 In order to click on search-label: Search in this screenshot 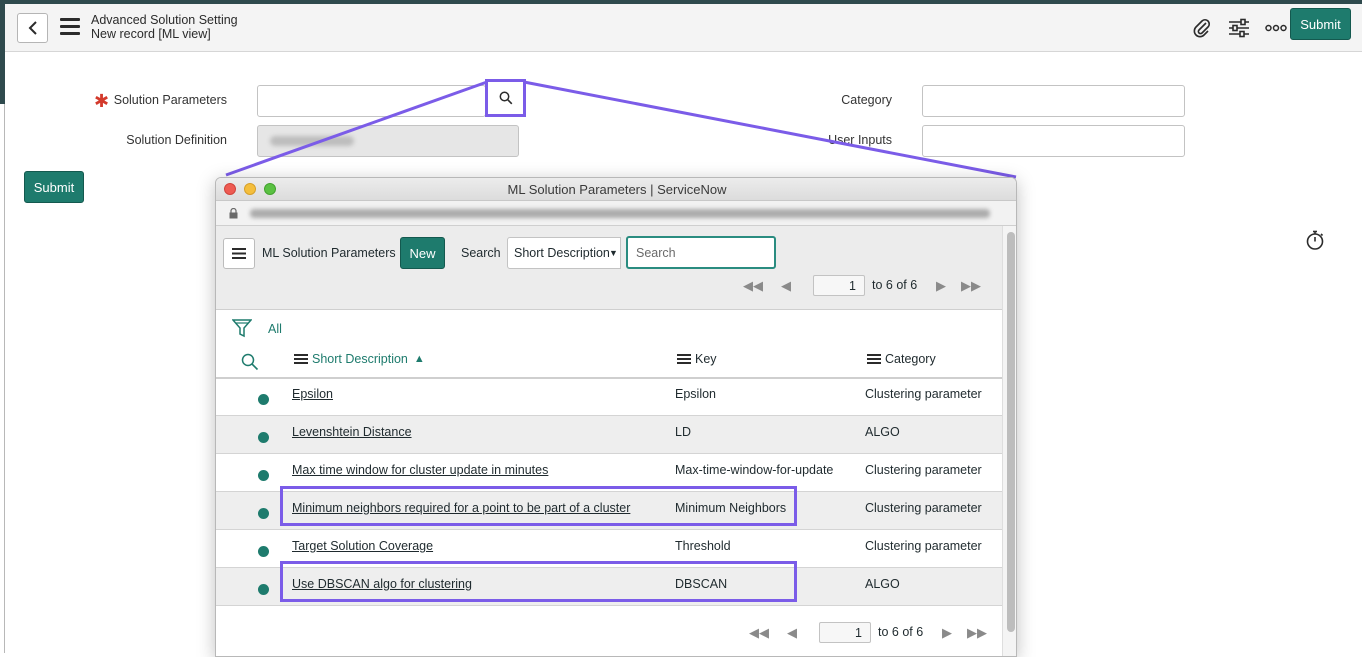, I will do `click(481, 253)`.